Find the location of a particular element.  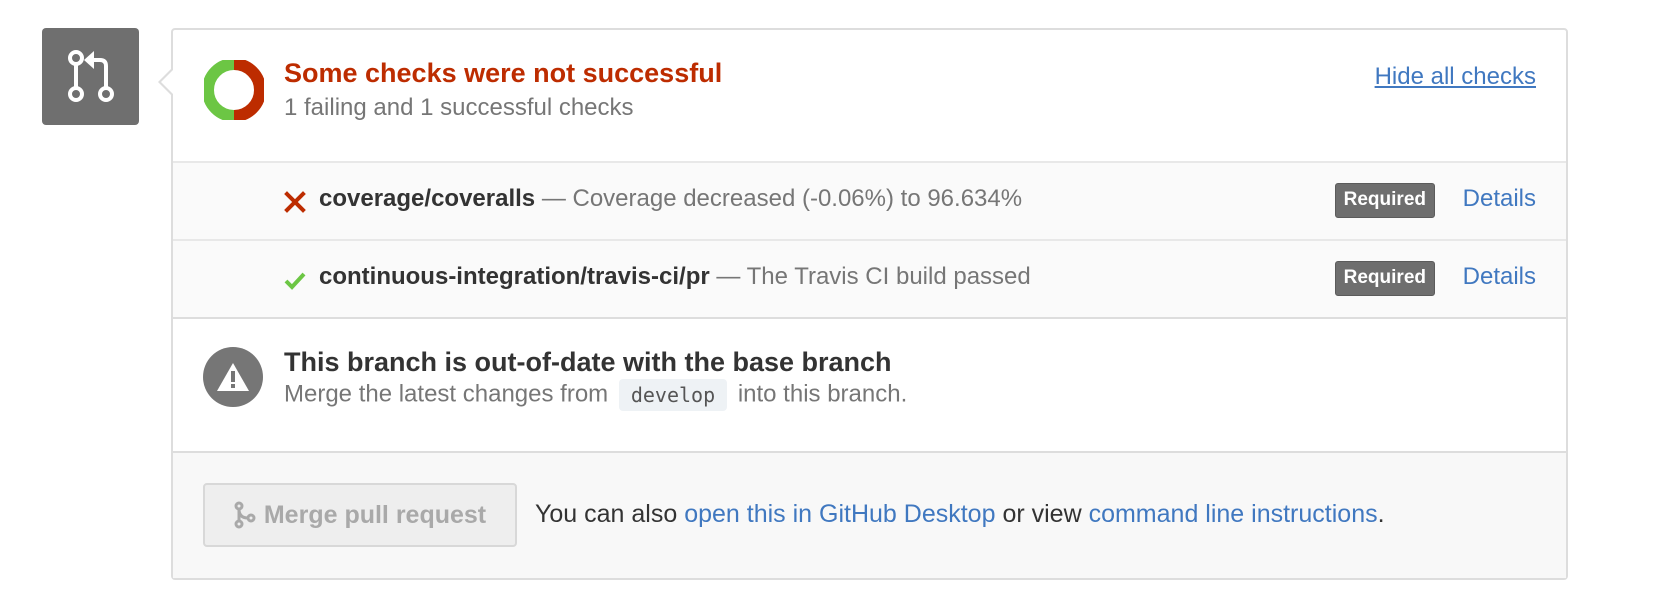

command-line-instructions-link: command line instructions is located at coordinates (1233, 514).